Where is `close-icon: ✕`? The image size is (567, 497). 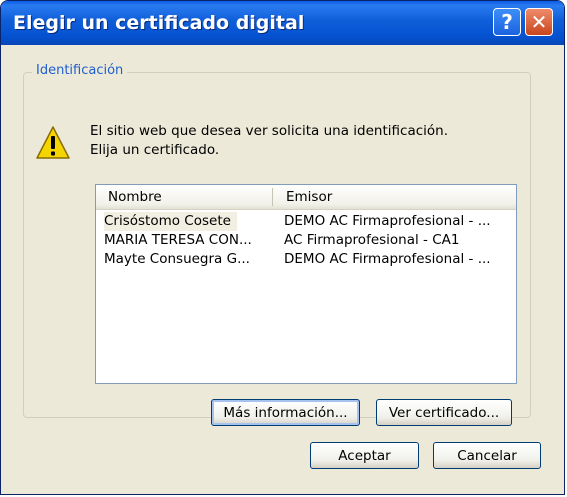
close-icon: ✕ is located at coordinates (539, 22).